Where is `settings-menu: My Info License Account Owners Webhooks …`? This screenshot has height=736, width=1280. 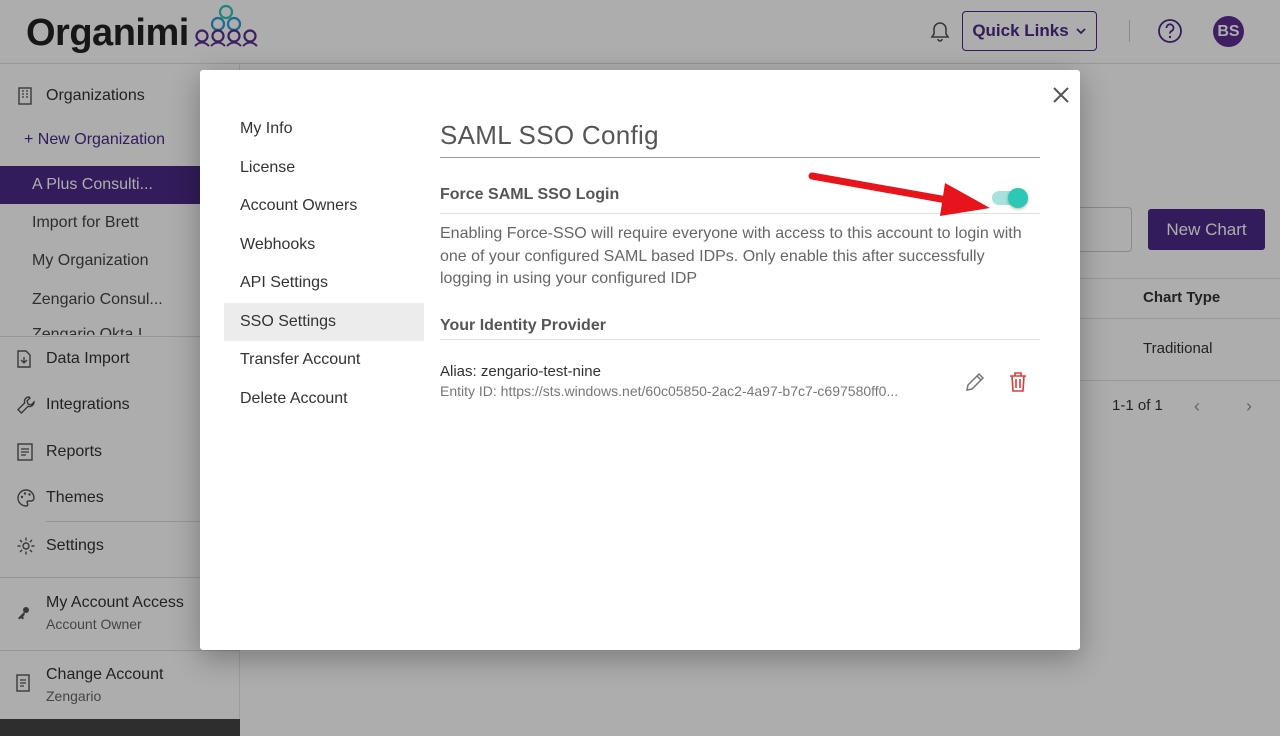 settings-menu: My Info License Account Owners Webhooks … is located at coordinates (324, 264).